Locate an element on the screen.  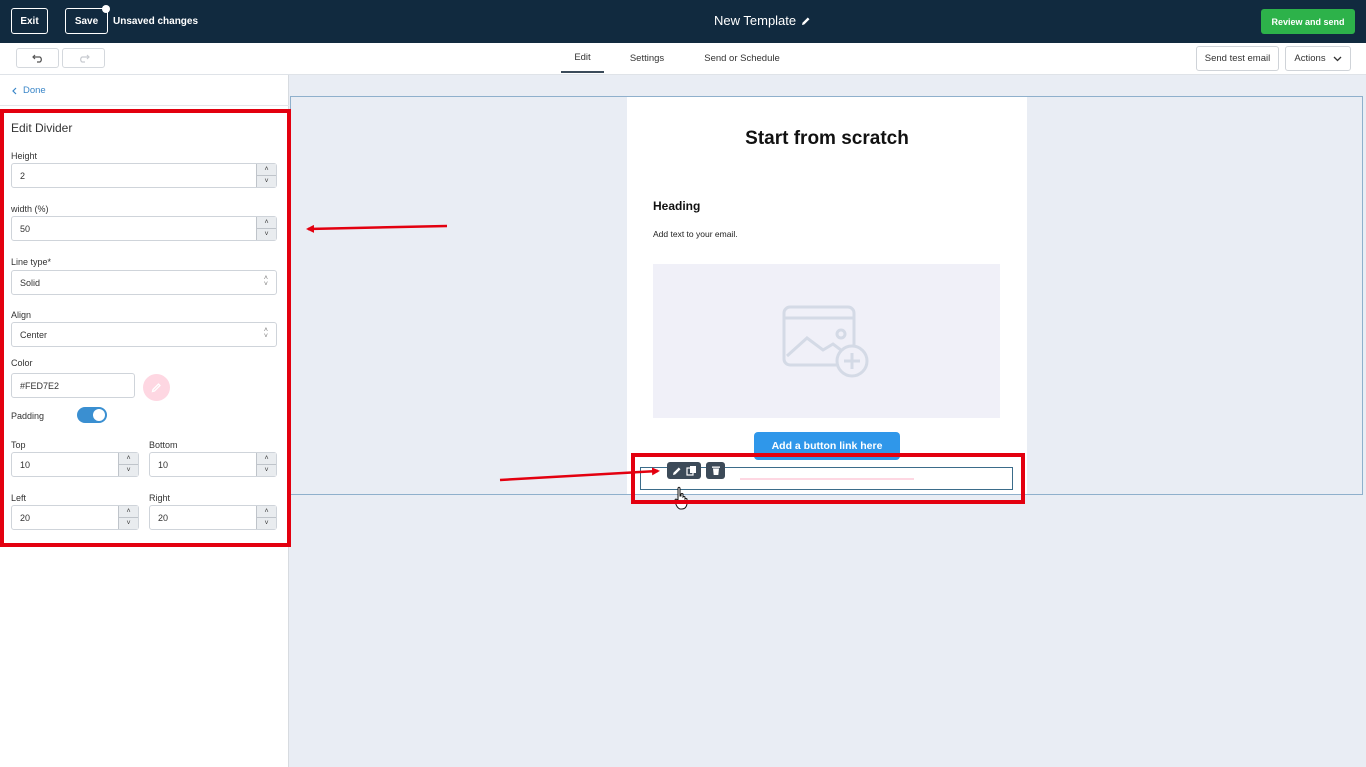
done-label: Done is located at coordinates (34, 90).